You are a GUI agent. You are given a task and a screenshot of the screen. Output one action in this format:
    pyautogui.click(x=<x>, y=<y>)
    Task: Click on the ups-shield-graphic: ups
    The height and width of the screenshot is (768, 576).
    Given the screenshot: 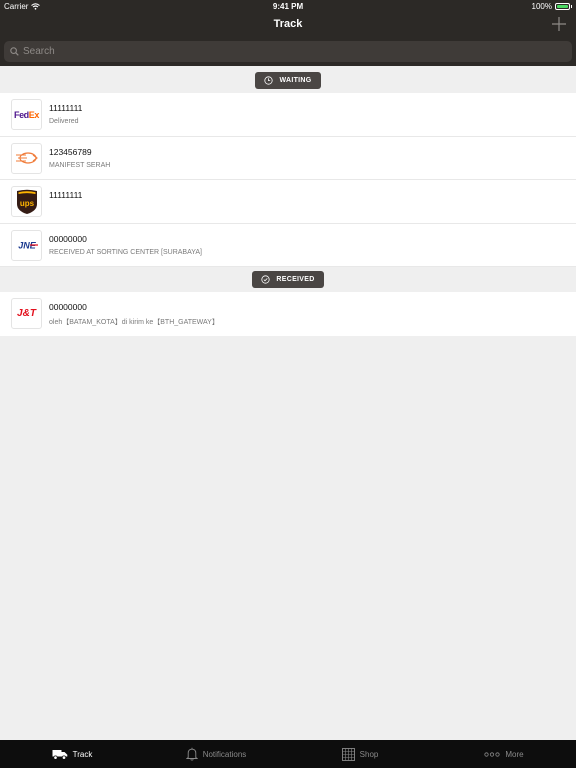 What is the action you would take?
    pyautogui.click(x=26, y=201)
    